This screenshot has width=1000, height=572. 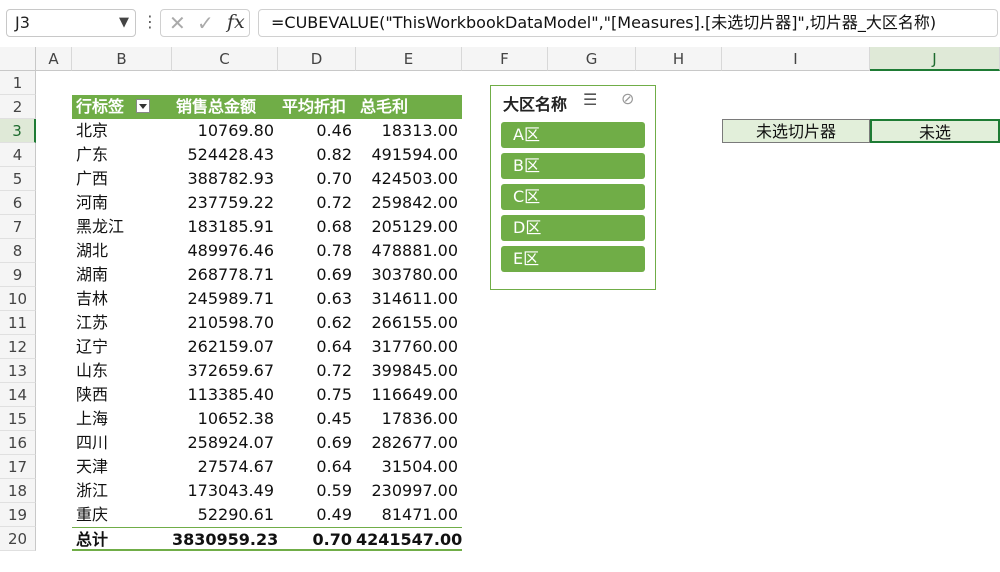 What do you see at coordinates (122, 395) in the screenshot?
I see `pivot-row-label: 陕西` at bounding box center [122, 395].